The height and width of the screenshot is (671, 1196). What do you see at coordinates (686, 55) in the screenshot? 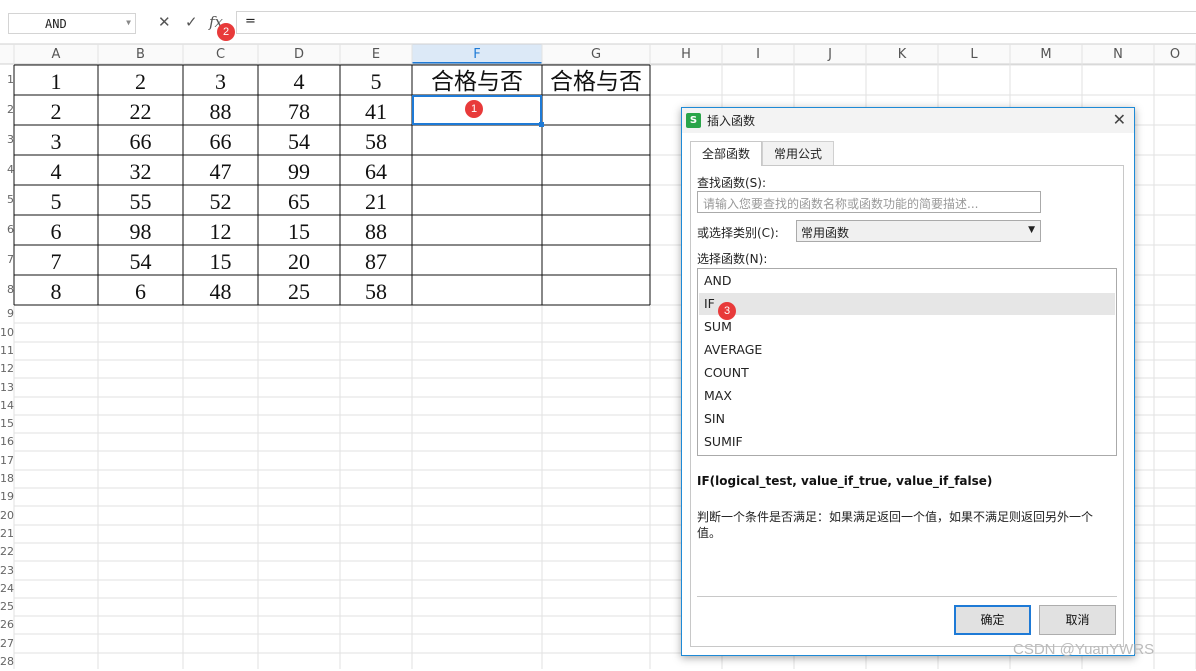
I see `column-header-h: H` at bounding box center [686, 55].